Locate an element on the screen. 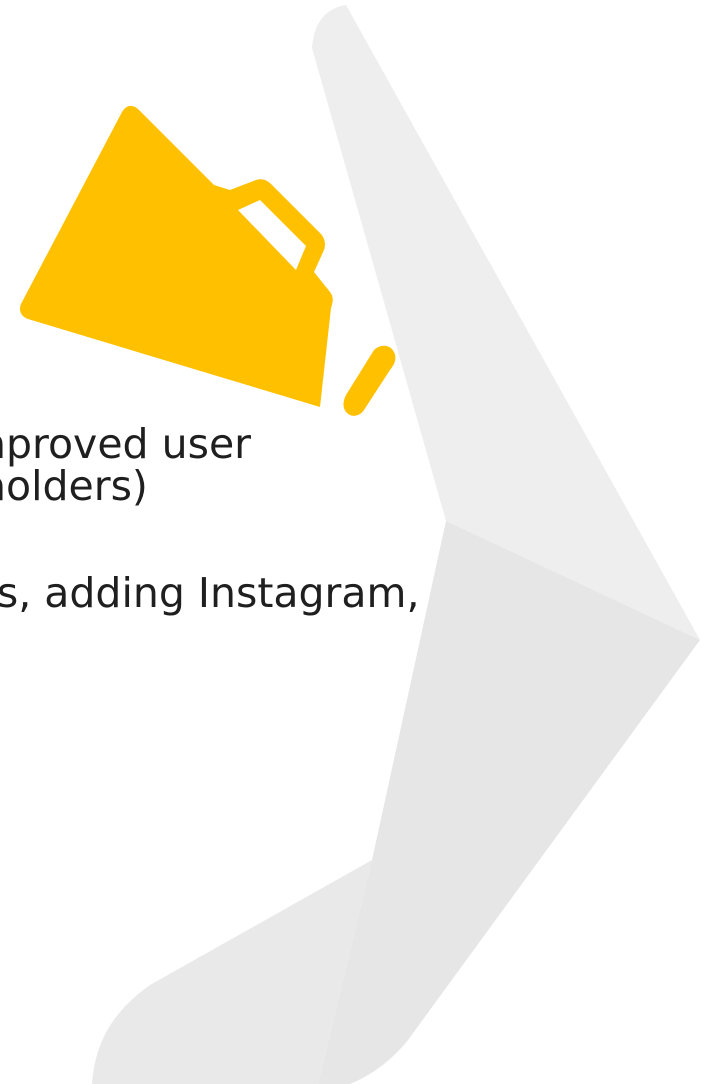 The height and width of the screenshot is (1084, 710). body-text-line-3: rs, adding Instagram, is located at coordinates (210, 593).